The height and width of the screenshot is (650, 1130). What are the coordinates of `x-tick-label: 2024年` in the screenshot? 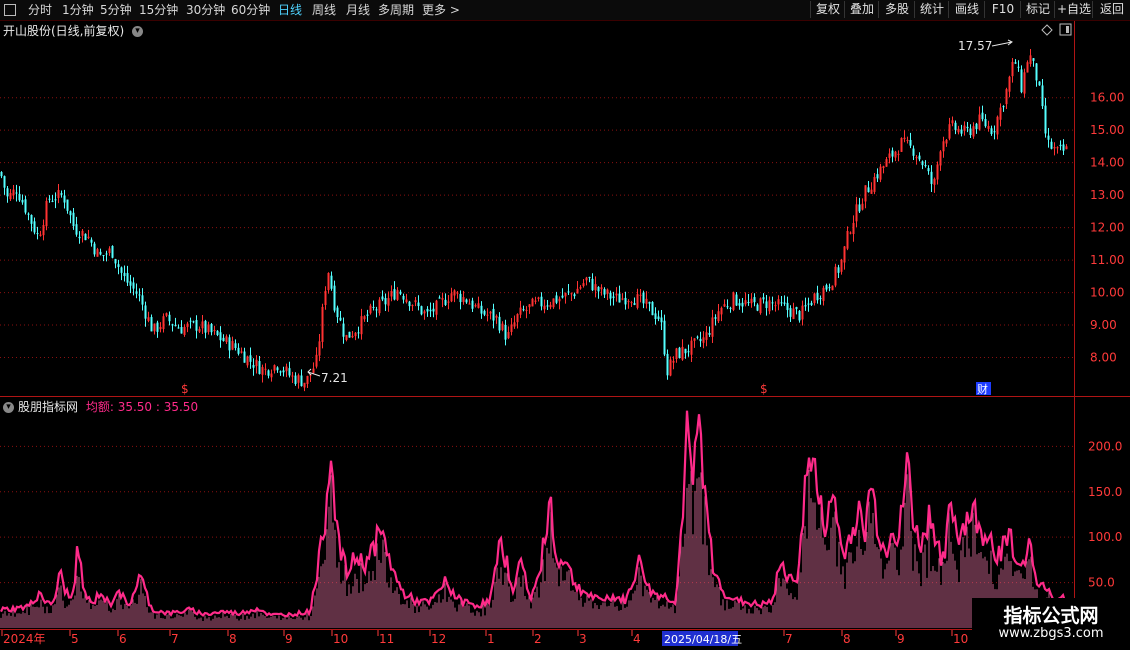 It's located at (24, 639).